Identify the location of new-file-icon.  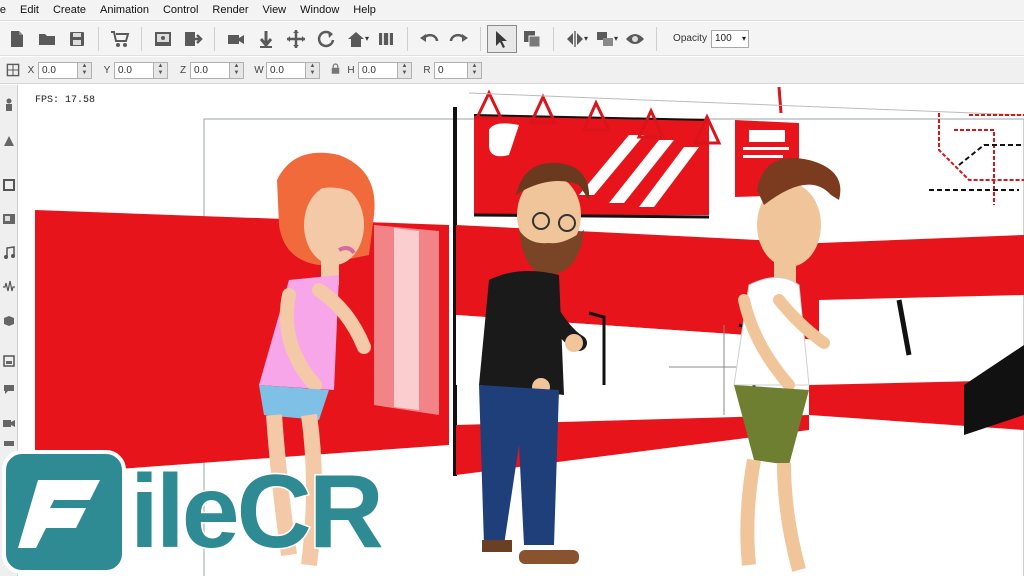
(17, 39).